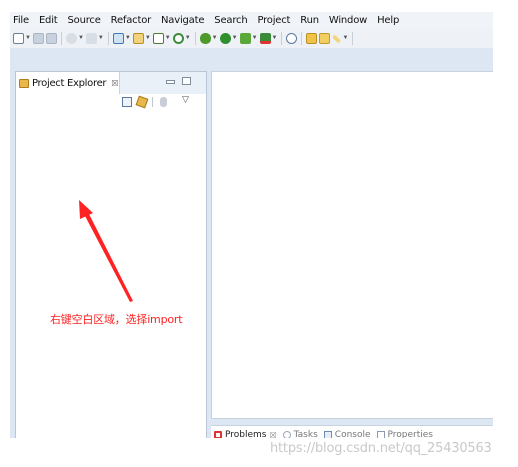 Image resolution: width=518 pixels, height=467 pixels. I want to click on annotation-arrow, so click(106, 251).